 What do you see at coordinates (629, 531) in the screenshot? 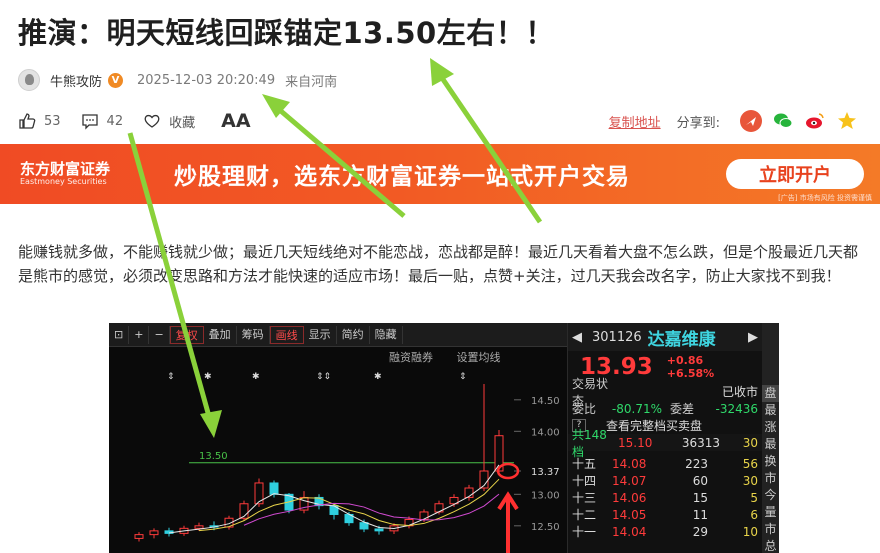
I see `ask-price: 14.04` at bounding box center [629, 531].